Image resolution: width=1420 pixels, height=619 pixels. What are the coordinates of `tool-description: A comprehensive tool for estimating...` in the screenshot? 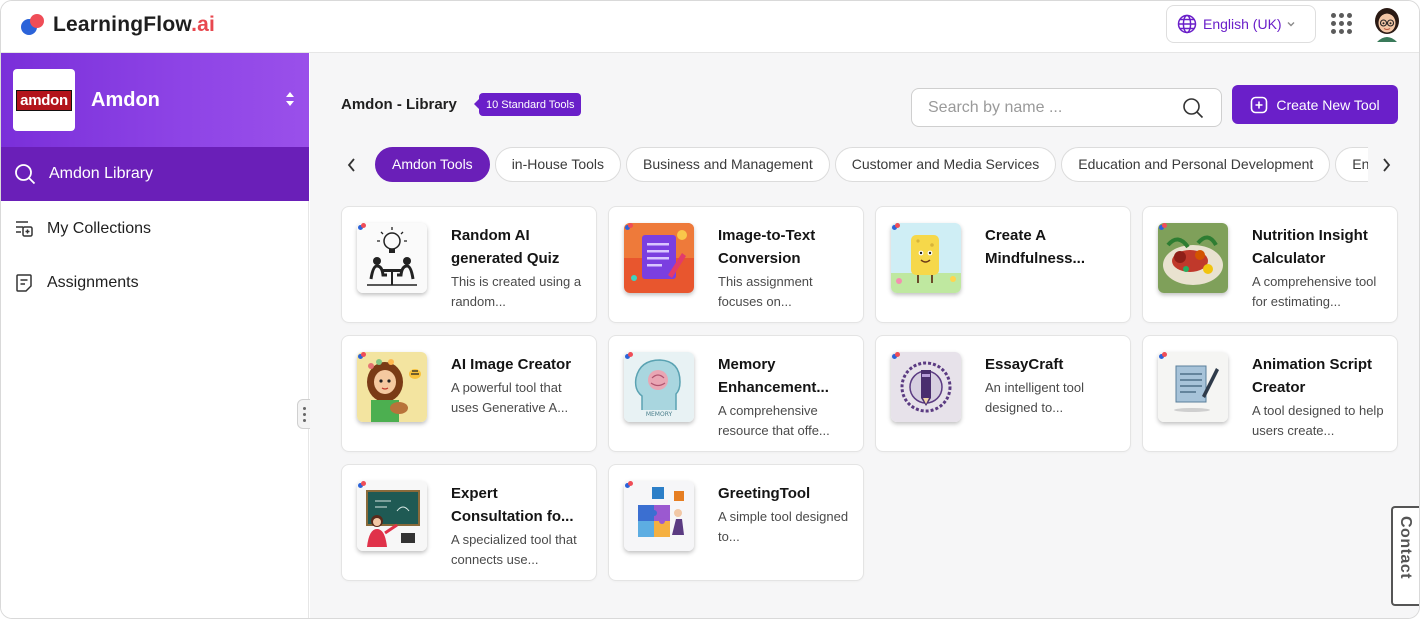 It's located at (1314, 291).